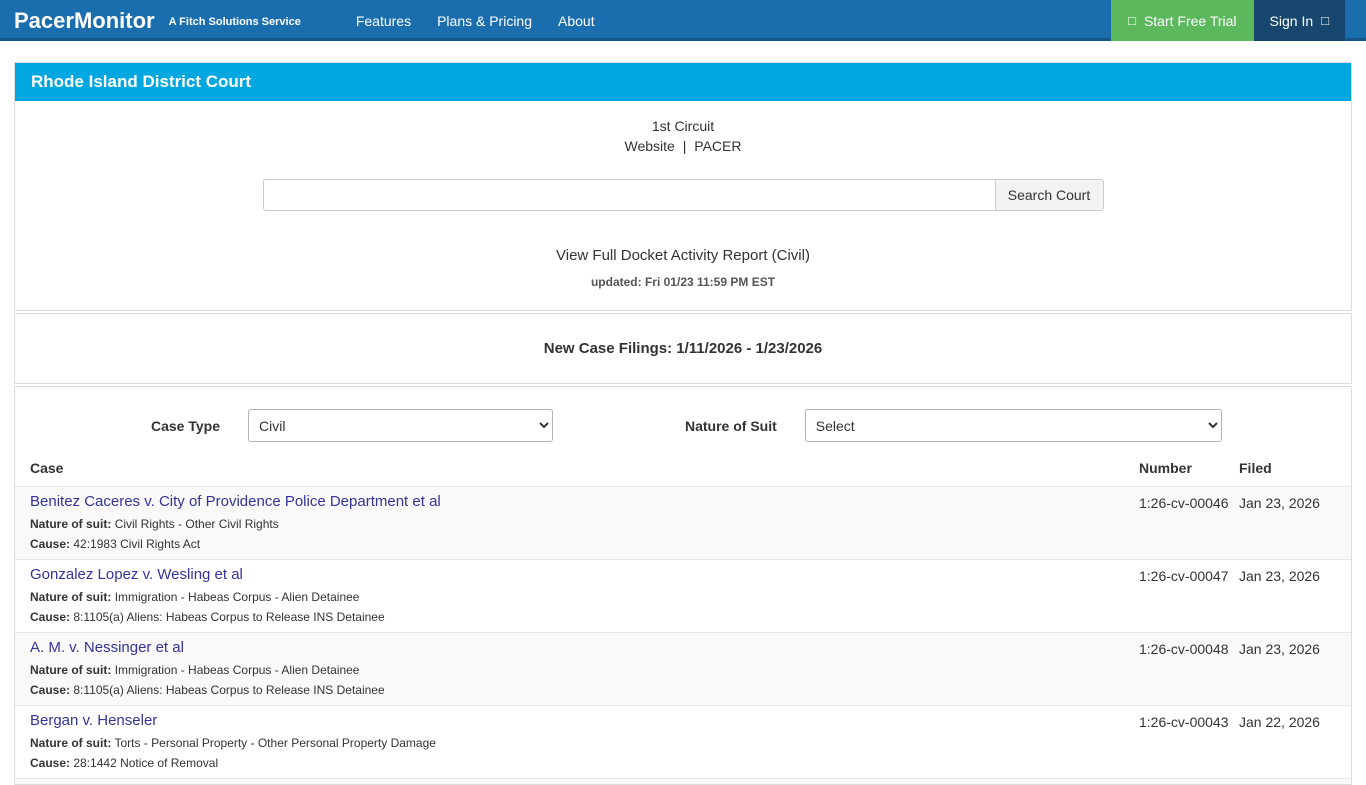  I want to click on case-number: 1:26-cv-00043, so click(1184, 722).